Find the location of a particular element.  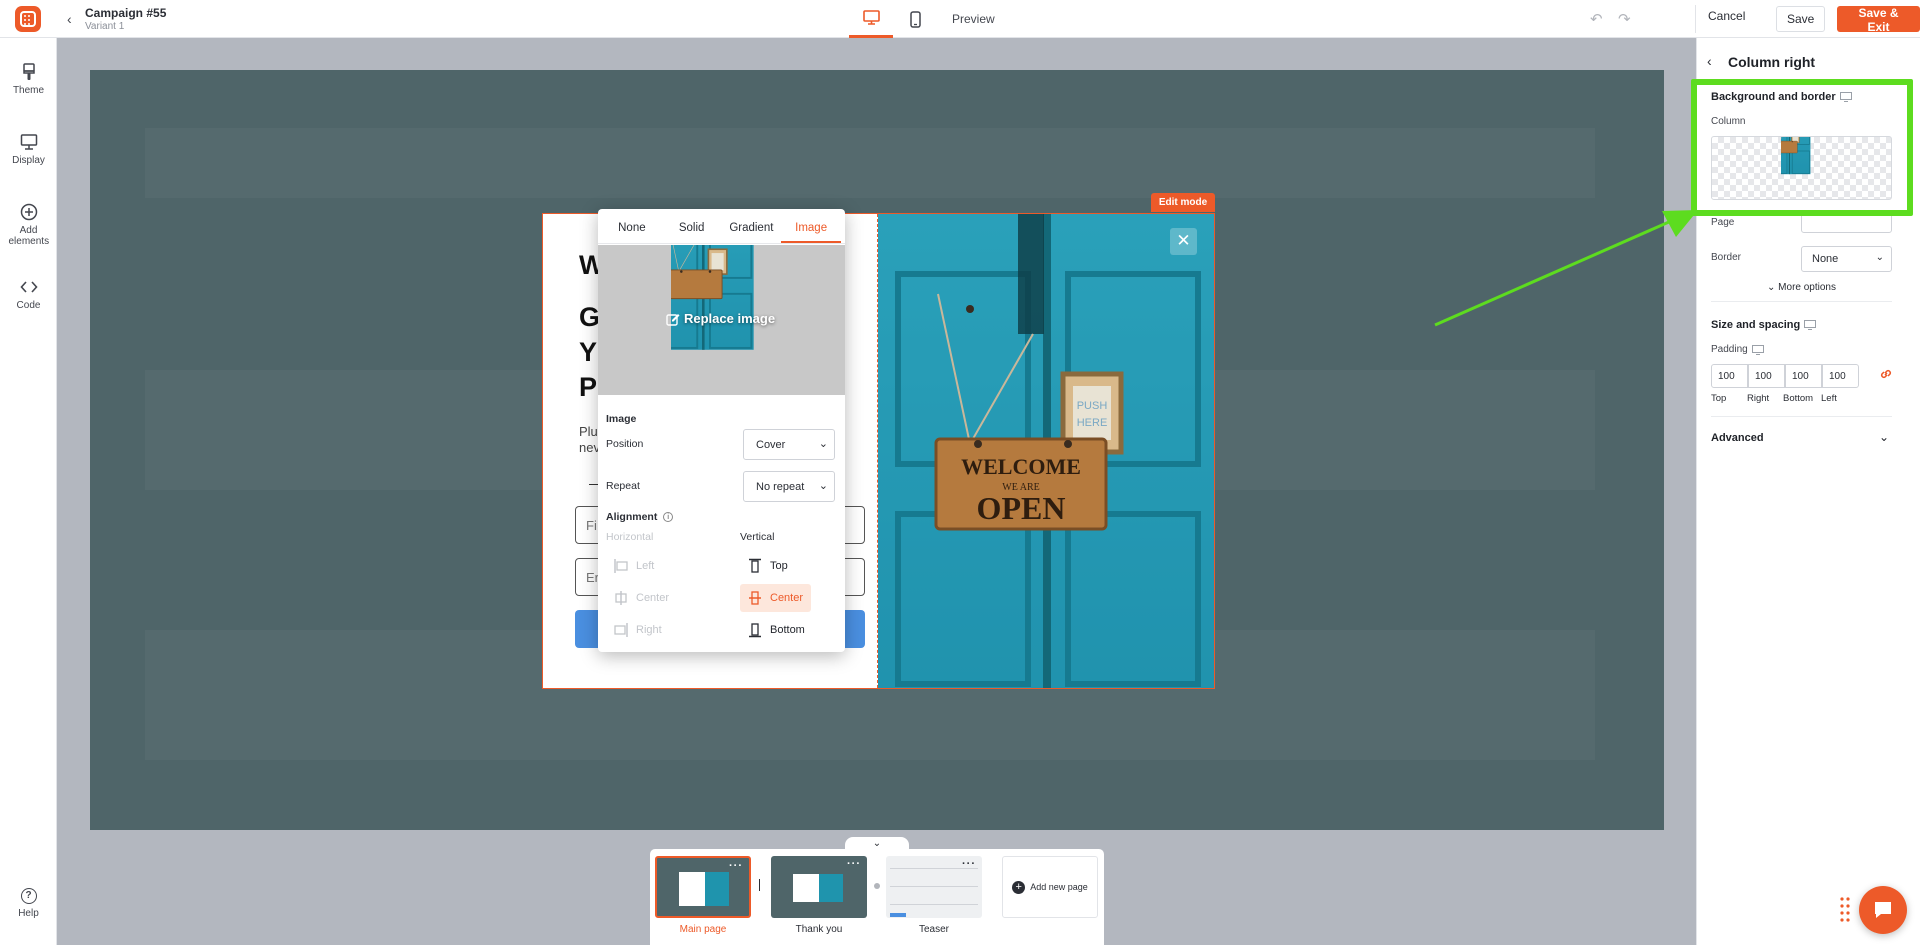

position-select: Cover ⌄ is located at coordinates (789, 444).